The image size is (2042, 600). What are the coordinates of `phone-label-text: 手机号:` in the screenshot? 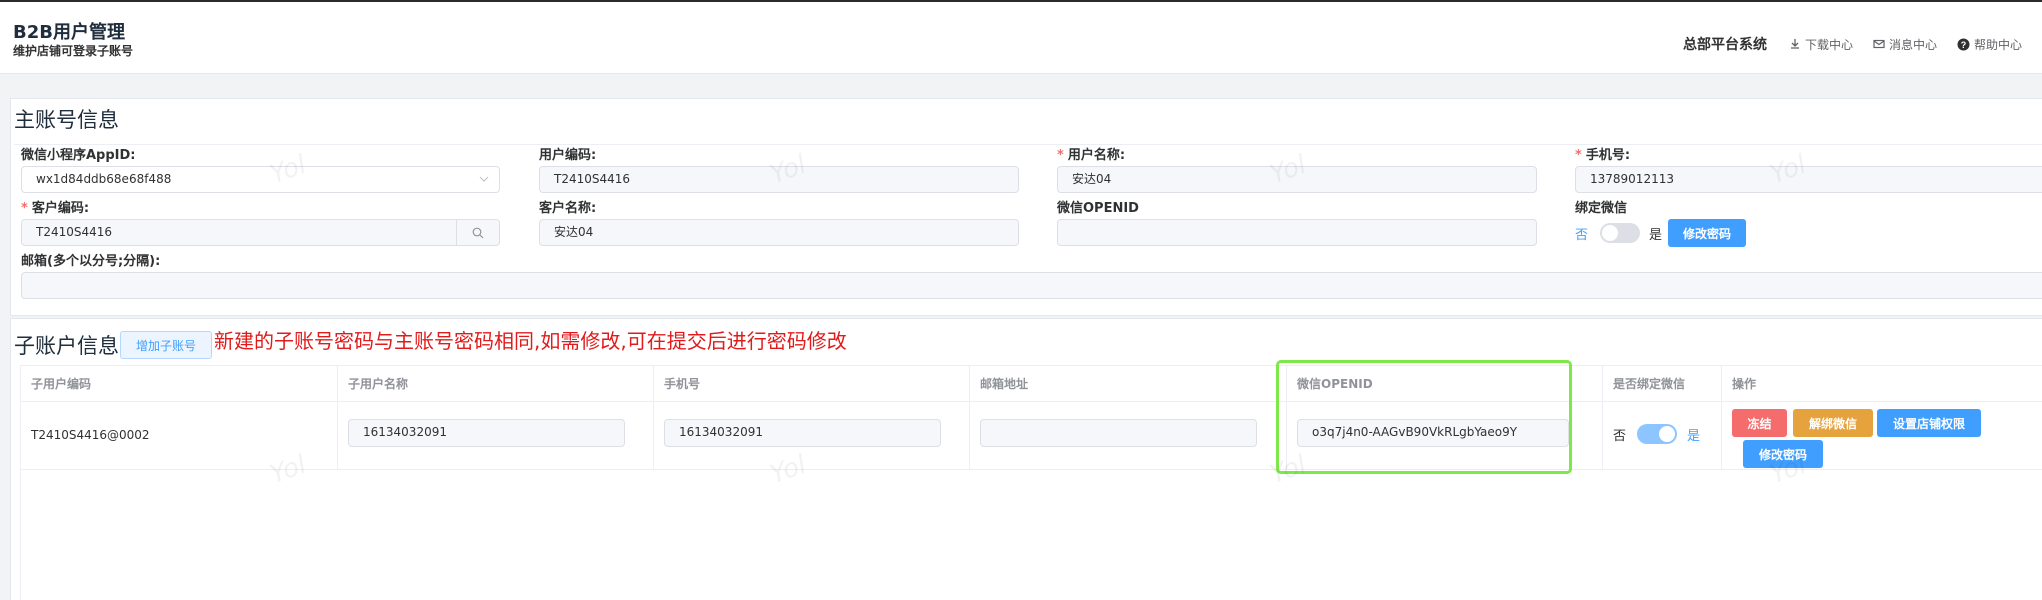 It's located at (1608, 155).